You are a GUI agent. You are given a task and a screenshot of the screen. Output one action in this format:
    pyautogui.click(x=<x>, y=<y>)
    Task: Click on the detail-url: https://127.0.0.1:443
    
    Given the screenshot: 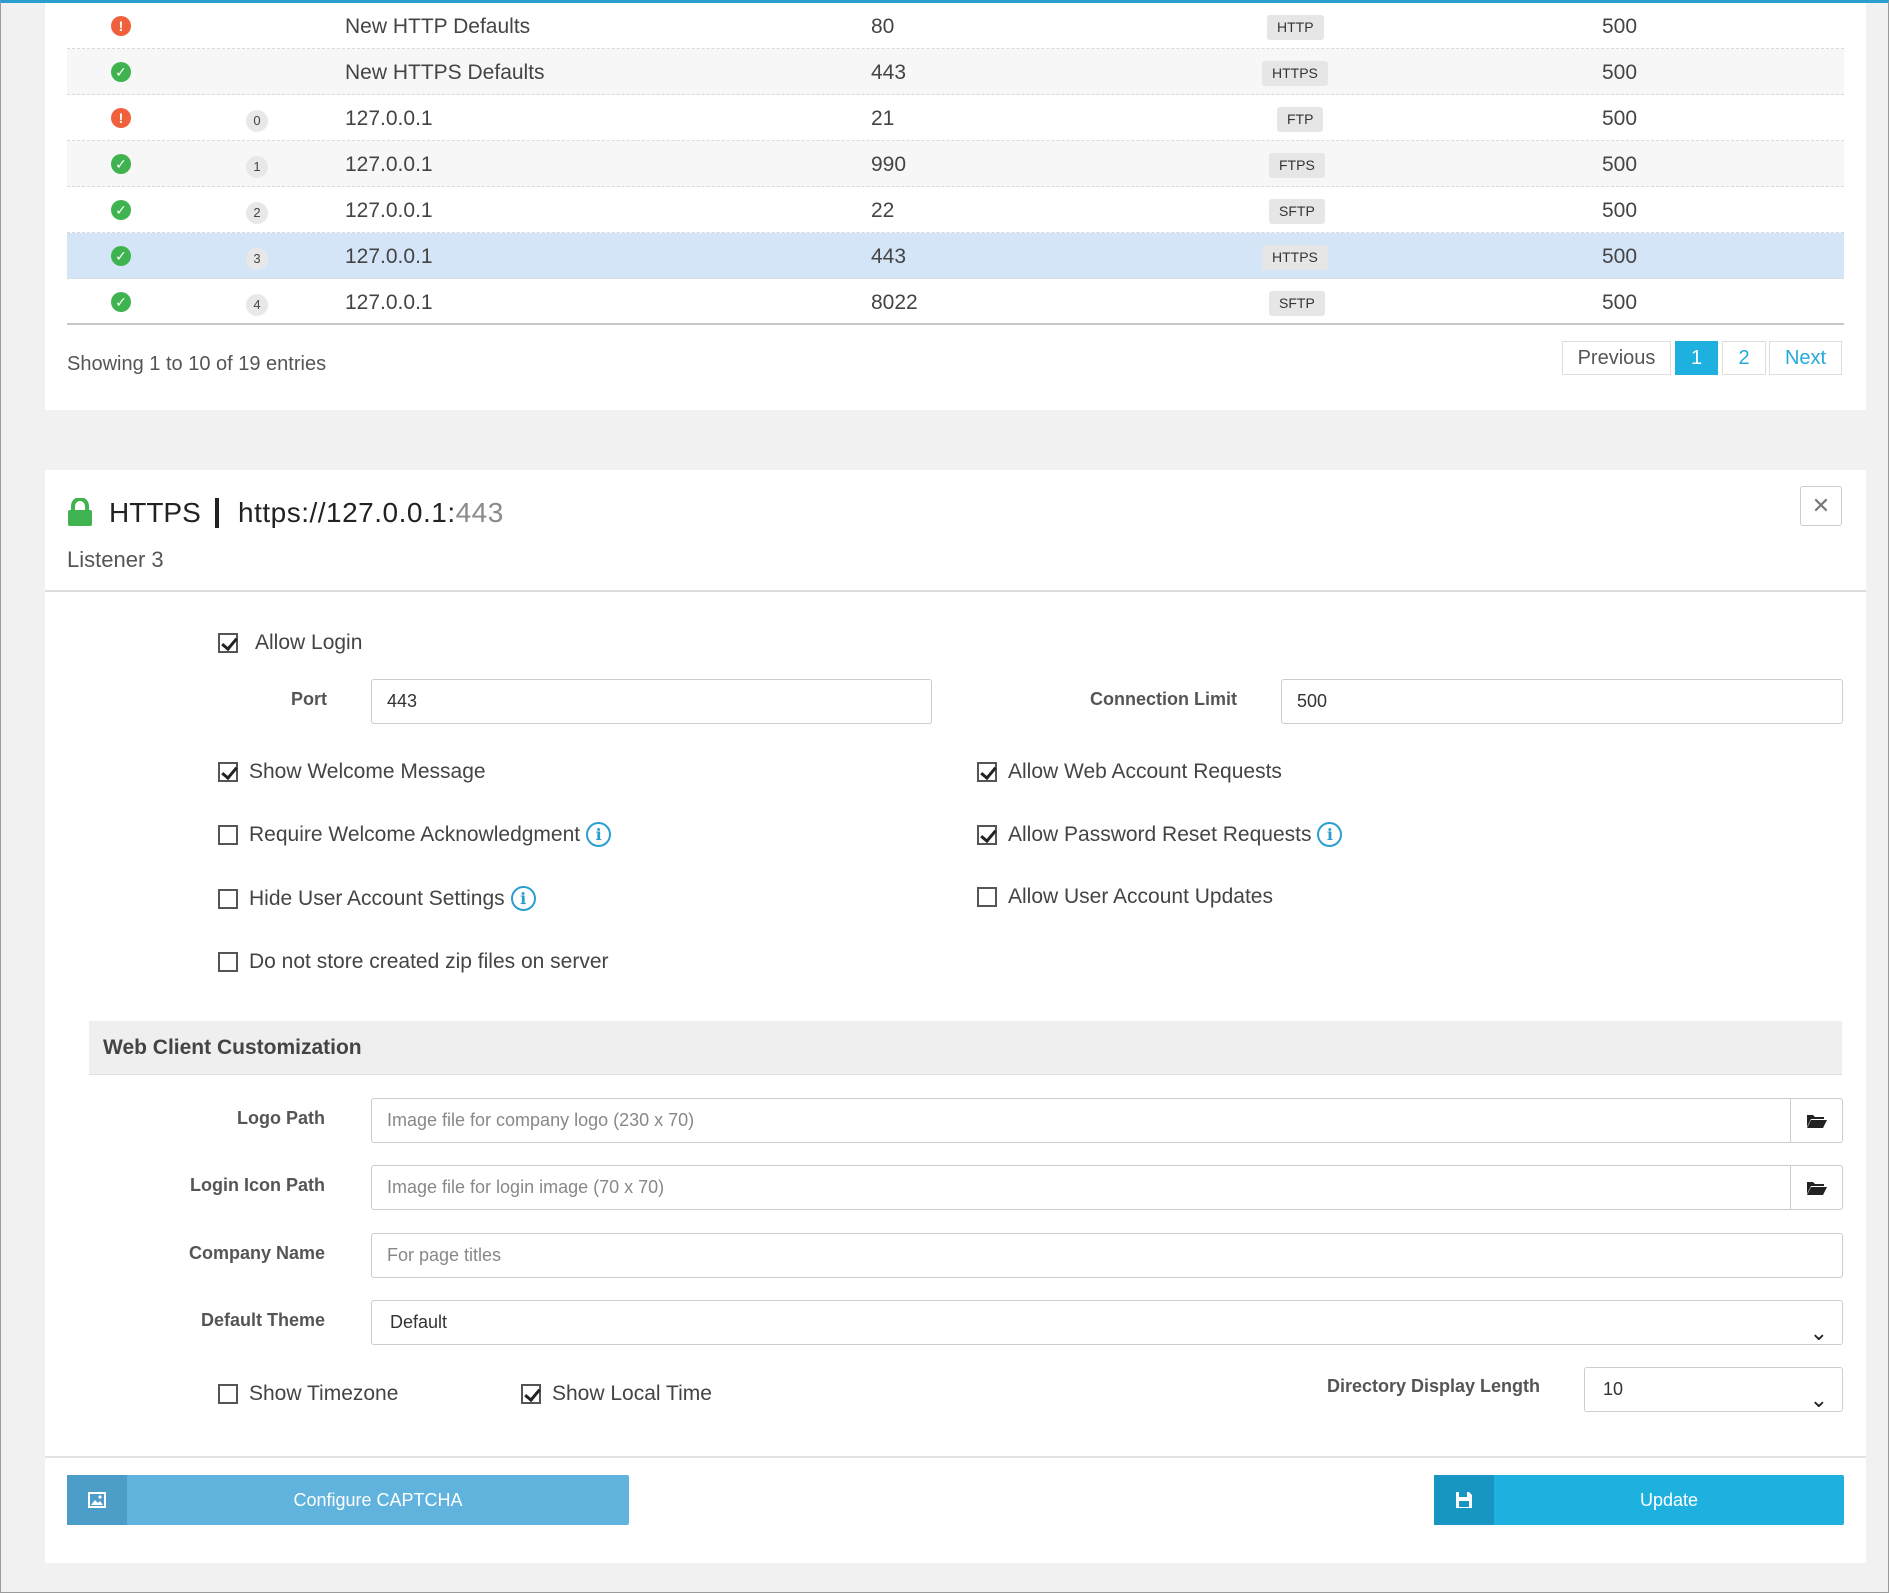 What is the action you would take?
    pyautogui.click(x=371, y=513)
    